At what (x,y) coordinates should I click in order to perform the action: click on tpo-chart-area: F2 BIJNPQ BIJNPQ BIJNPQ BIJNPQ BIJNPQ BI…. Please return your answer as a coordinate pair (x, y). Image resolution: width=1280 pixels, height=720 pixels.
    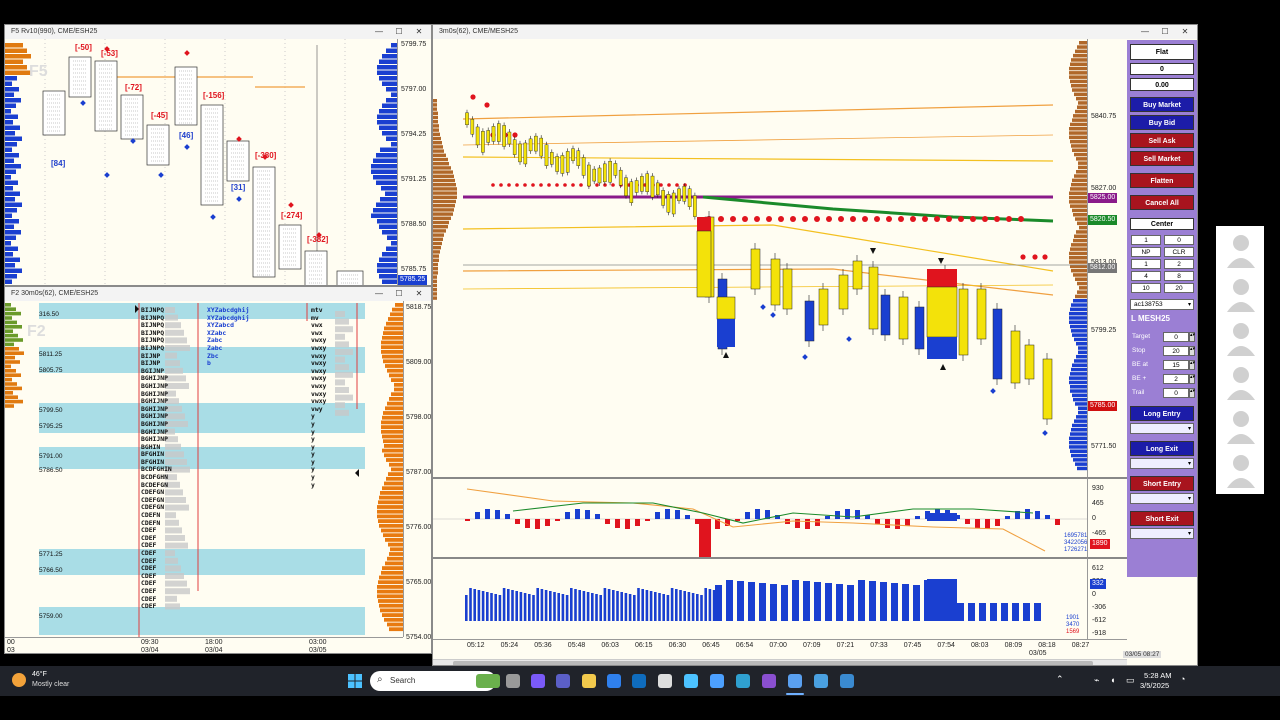
    Looking at the image, I should click on (204, 469).